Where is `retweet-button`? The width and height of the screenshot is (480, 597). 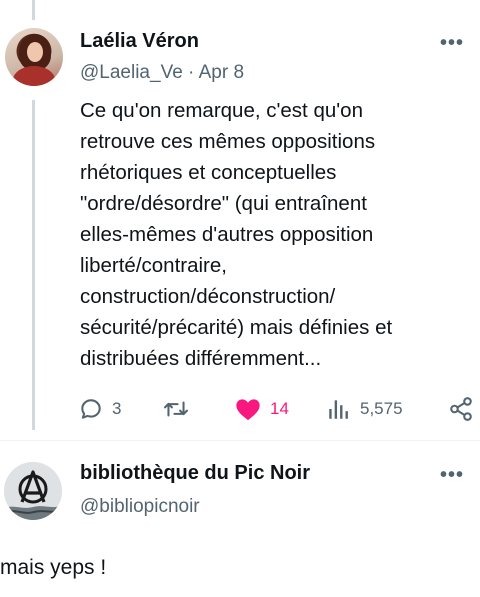
retweet-button is located at coordinates (176, 409).